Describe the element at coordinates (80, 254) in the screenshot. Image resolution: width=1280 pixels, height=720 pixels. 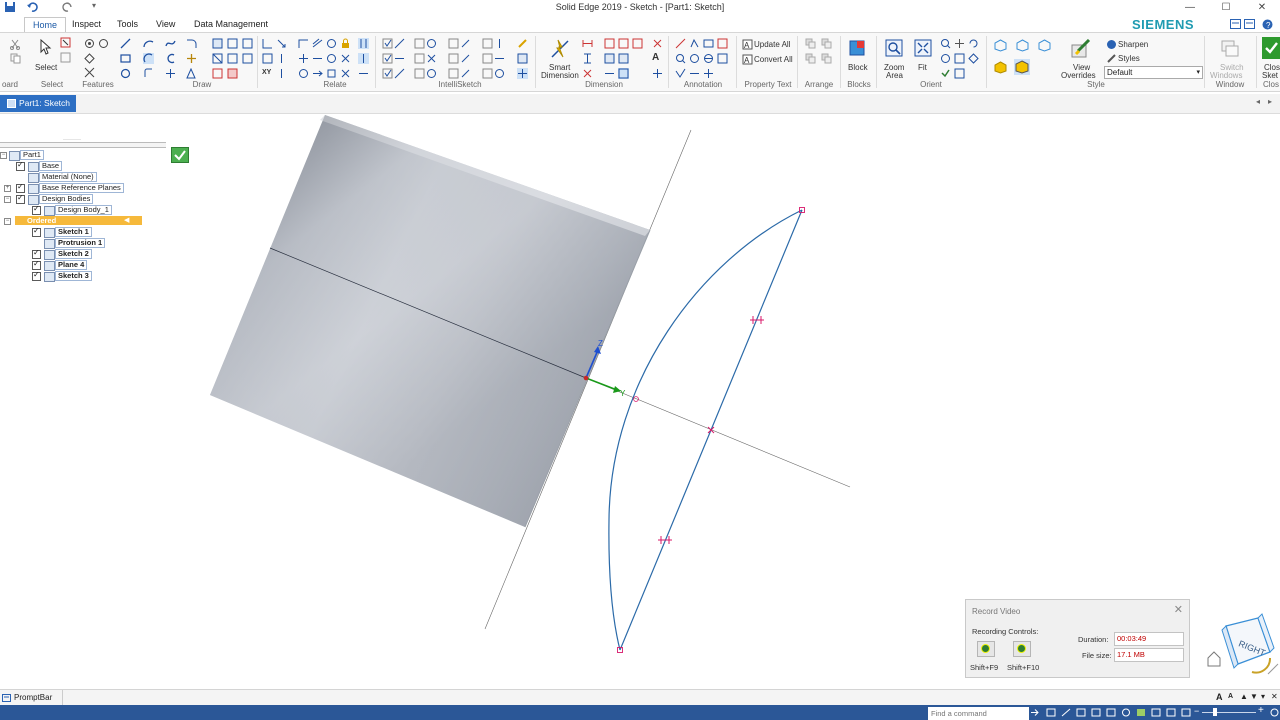
I see `tree-item-sketch-2: Sketch 2` at that location.